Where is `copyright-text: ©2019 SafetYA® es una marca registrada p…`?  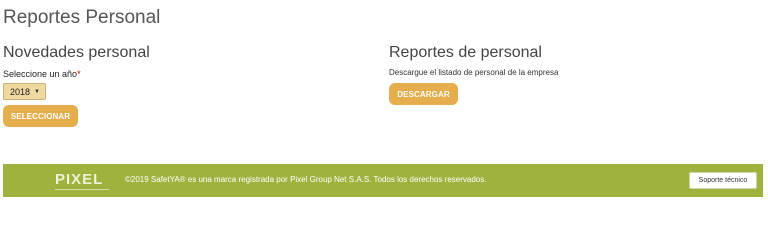 copyright-text: ©2019 SafetYA® es una marca registrada p… is located at coordinates (306, 179).